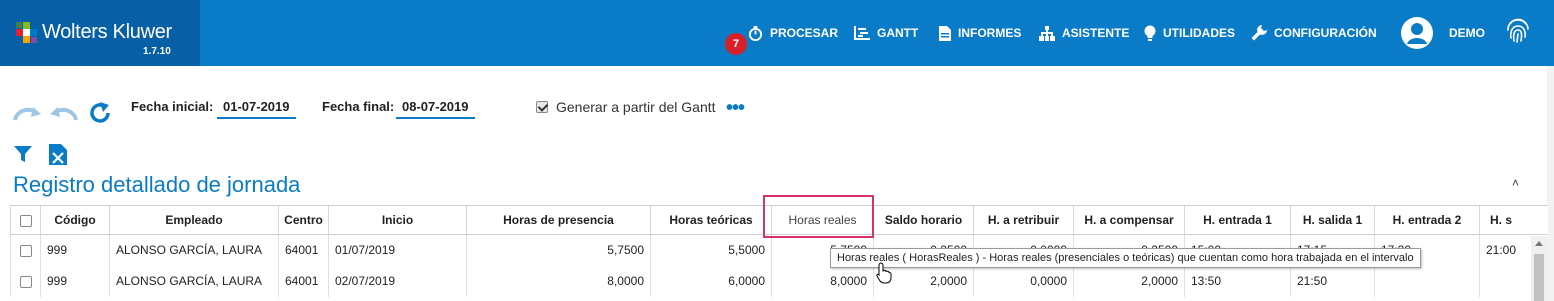 This screenshot has height=301, width=1554. What do you see at coordinates (898, 33) in the screenshot?
I see `nav-gantt-label: GANTT` at bounding box center [898, 33].